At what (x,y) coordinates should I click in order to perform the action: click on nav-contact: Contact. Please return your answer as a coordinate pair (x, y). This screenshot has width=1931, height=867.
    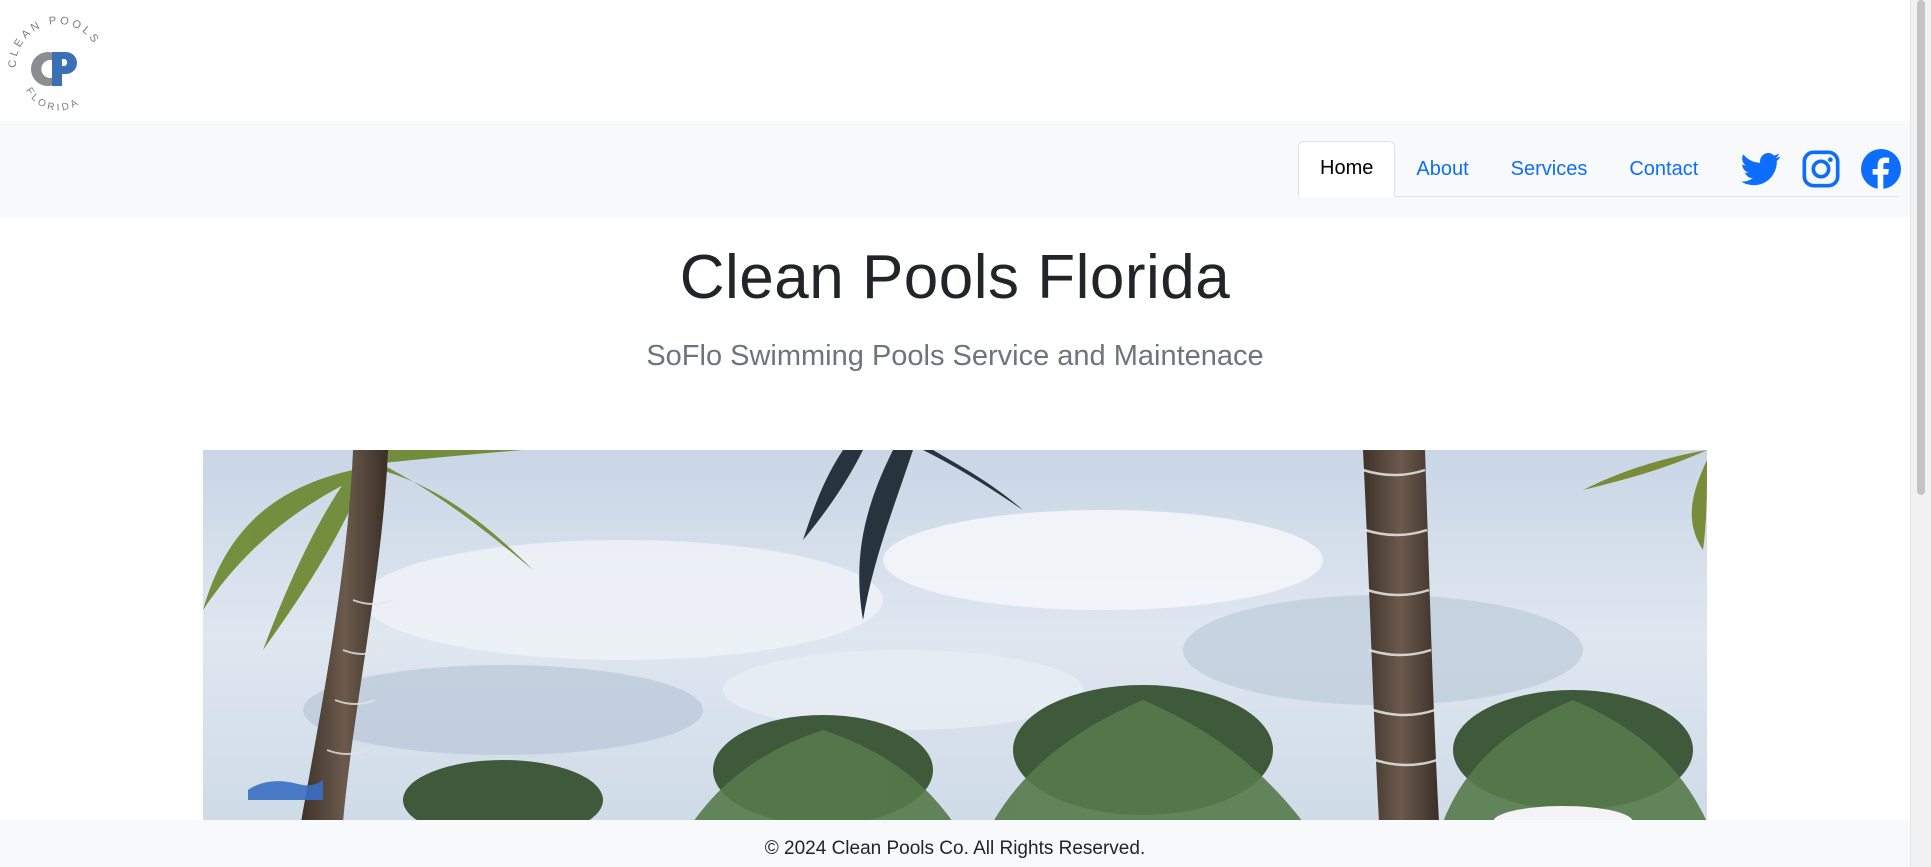
    Looking at the image, I should click on (1663, 169).